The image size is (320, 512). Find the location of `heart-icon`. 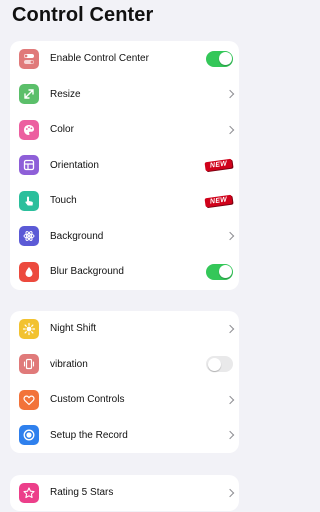

heart-icon is located at coordinates (29, 399).